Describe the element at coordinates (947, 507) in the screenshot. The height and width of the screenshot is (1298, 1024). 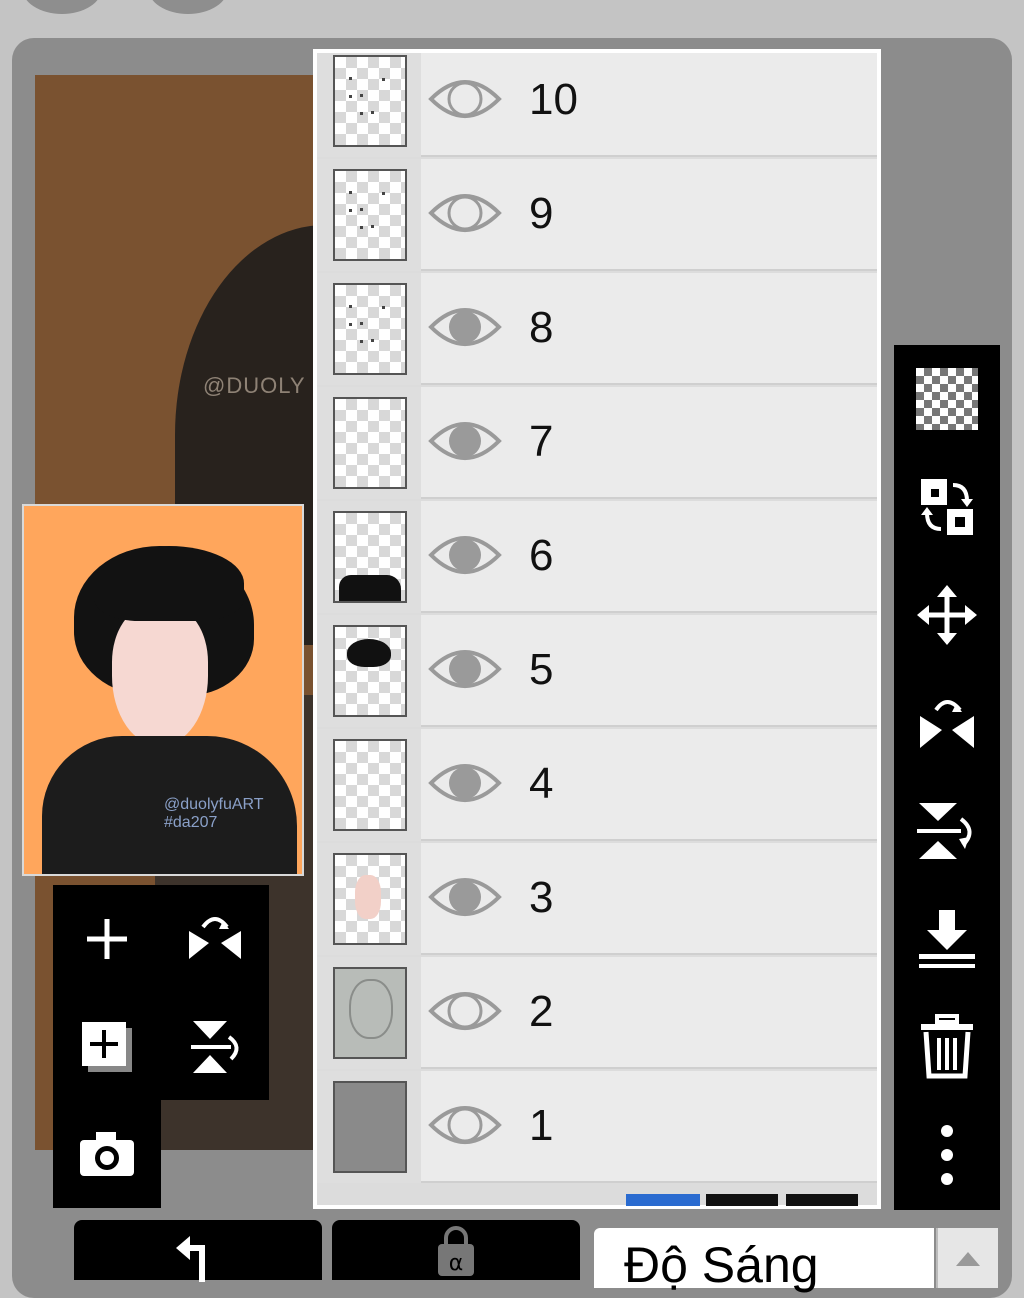
I see `swap-layers-button` at that location.